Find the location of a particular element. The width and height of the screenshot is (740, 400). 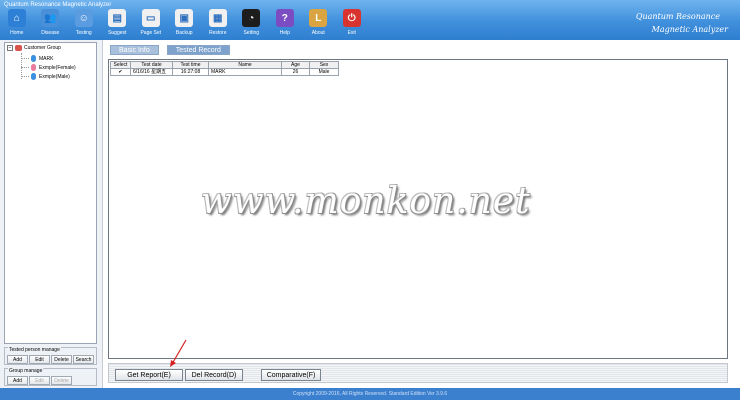

toolbar-label: Disease is located at coordinates (50, 33).